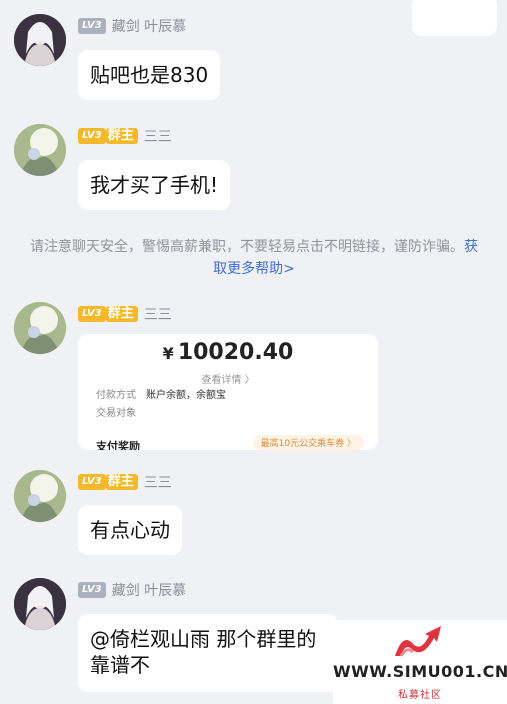 This screenshot has width=507, height=704. I want to click on message-bubble: 我才买了手机!, so click(154, 185).